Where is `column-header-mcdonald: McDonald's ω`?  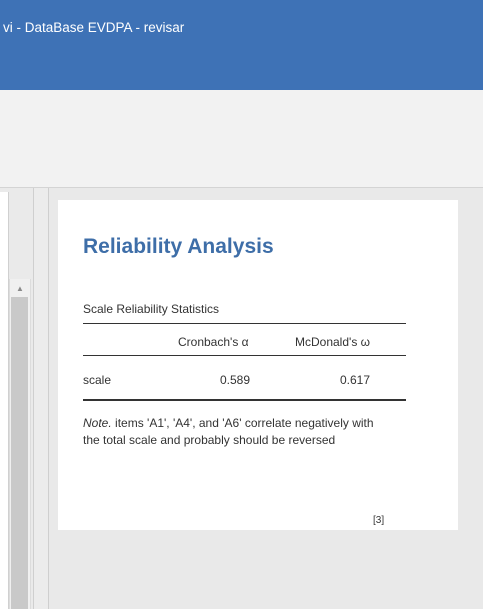 column-header-mcdonald: McDonald's ω is located at coordinates (333, 342).